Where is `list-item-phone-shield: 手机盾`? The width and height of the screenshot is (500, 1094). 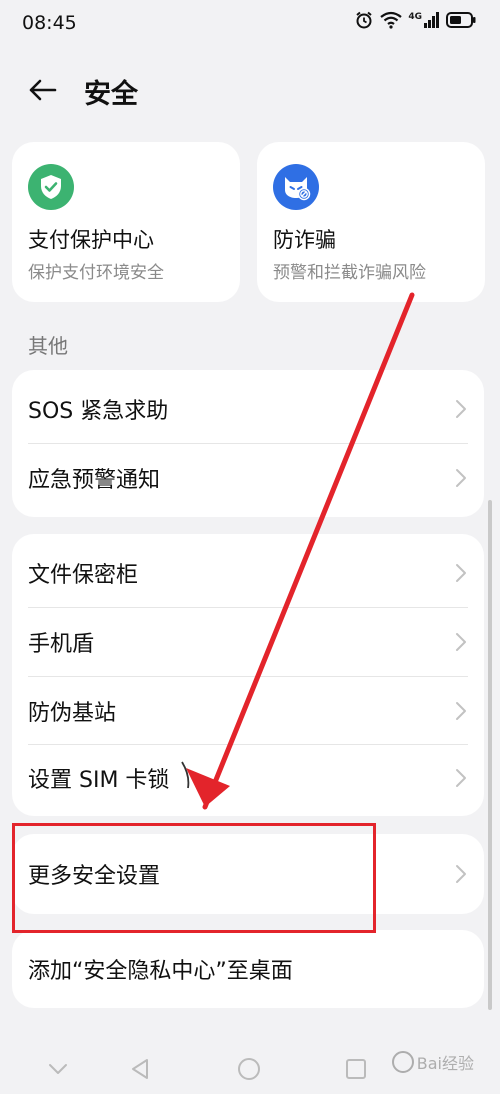 list-item-phone-shield: 手机盾 is located at coordinates (248, 642).